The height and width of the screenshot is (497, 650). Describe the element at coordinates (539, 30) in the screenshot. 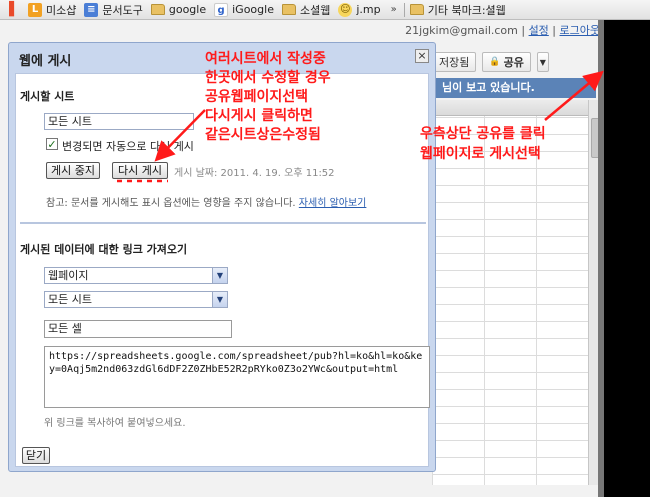

I see `settings-link: 설정` at that location.